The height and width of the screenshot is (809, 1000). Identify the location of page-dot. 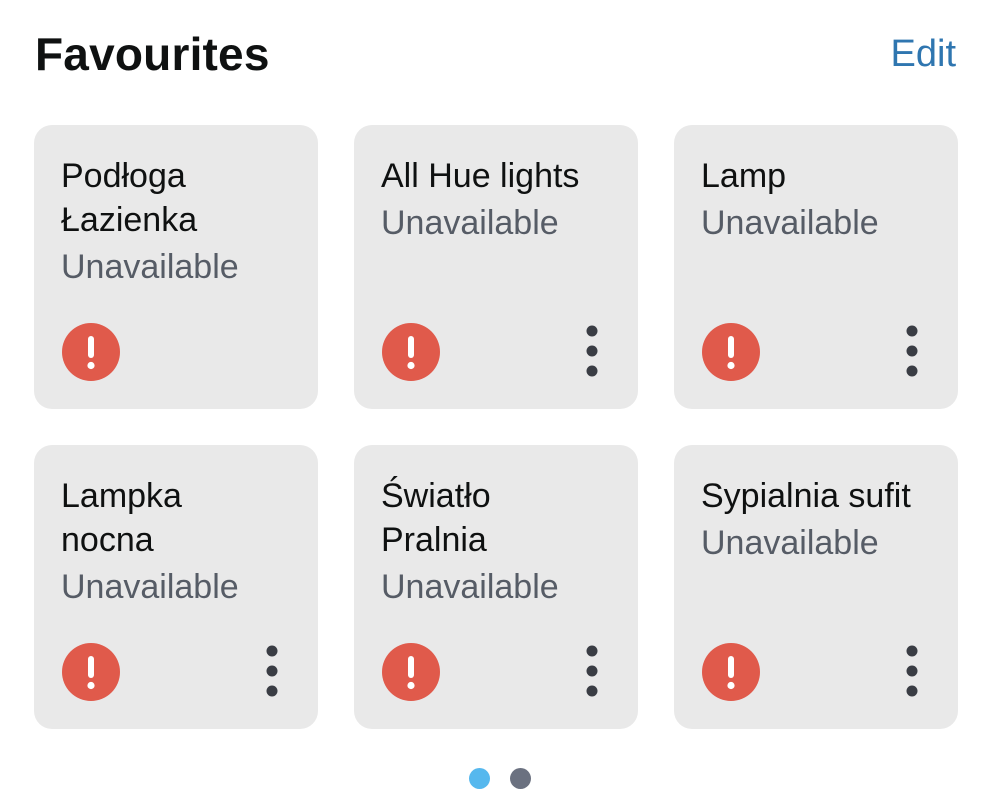
(520, 778).